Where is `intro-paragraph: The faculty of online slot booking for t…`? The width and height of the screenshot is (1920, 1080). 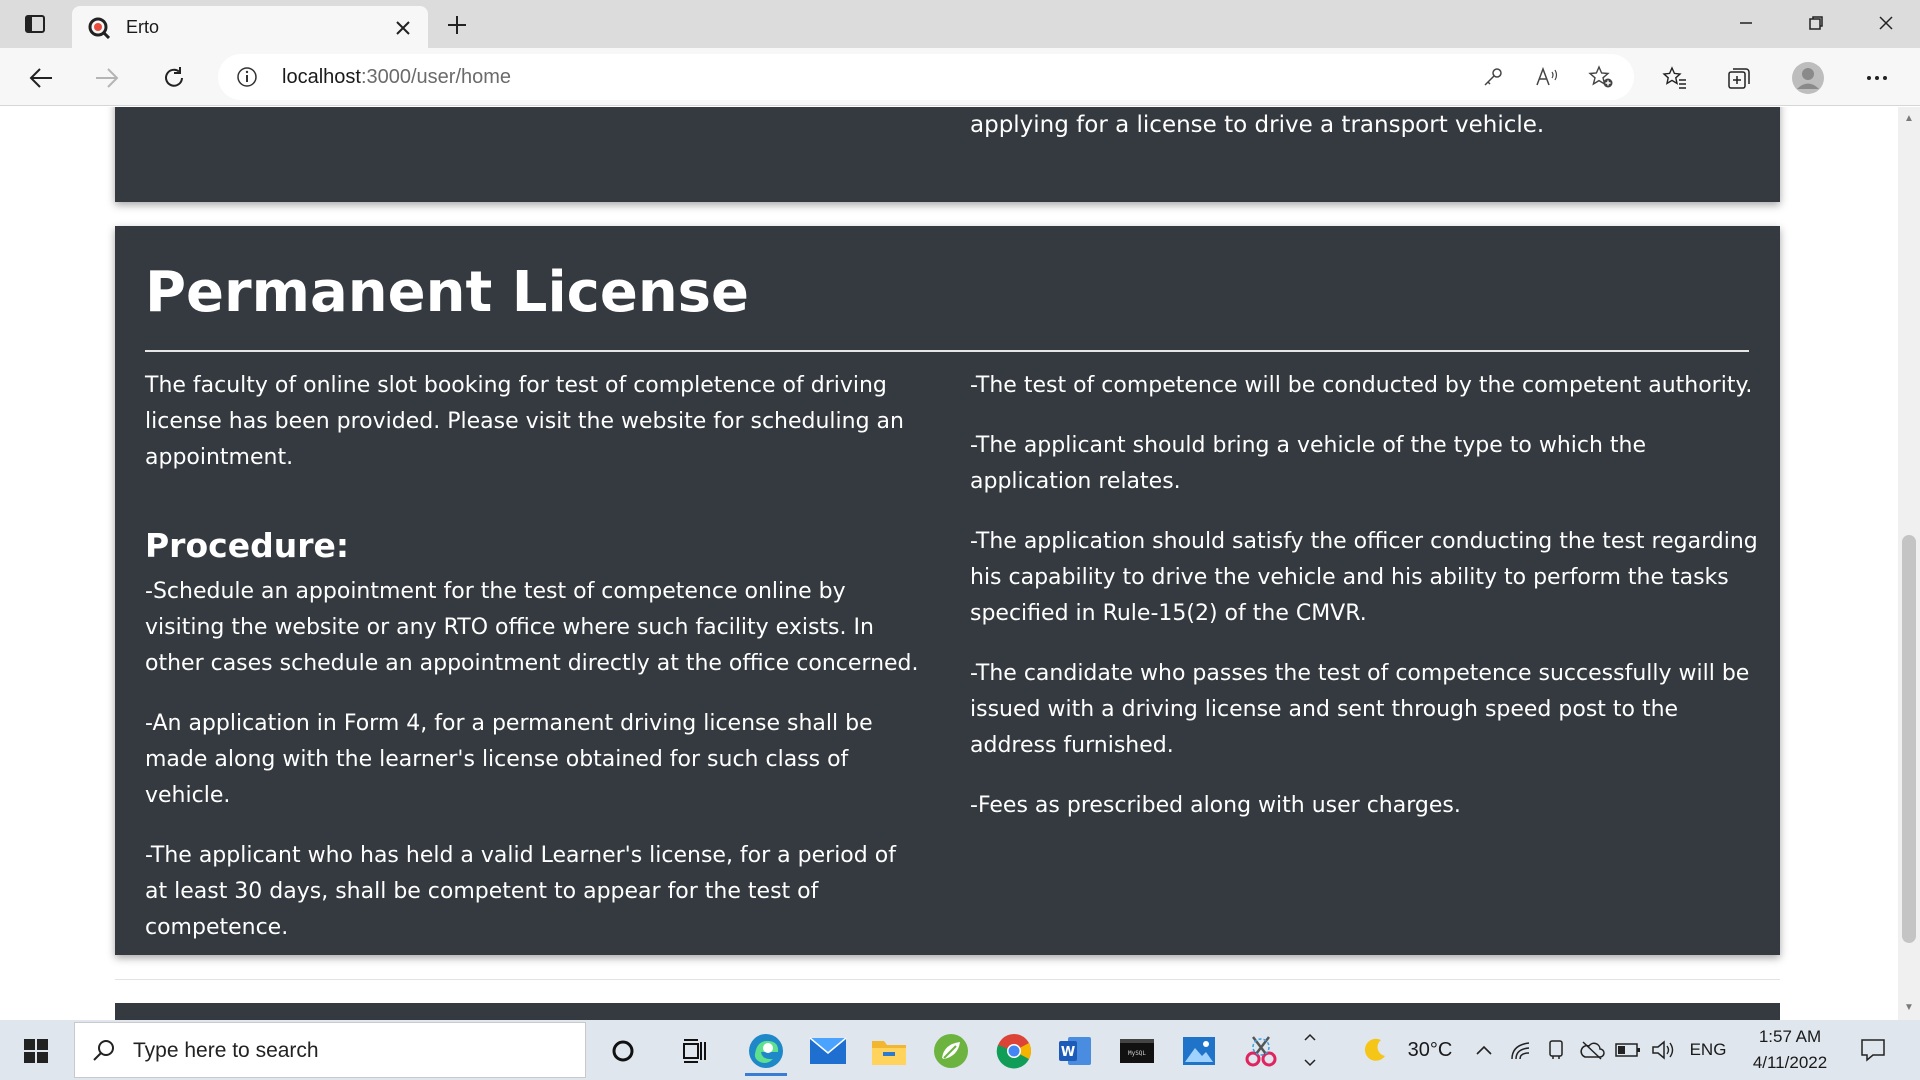 intro-paragraph: The faculty of online slot booking for t… is located at coordinates (524, 421).